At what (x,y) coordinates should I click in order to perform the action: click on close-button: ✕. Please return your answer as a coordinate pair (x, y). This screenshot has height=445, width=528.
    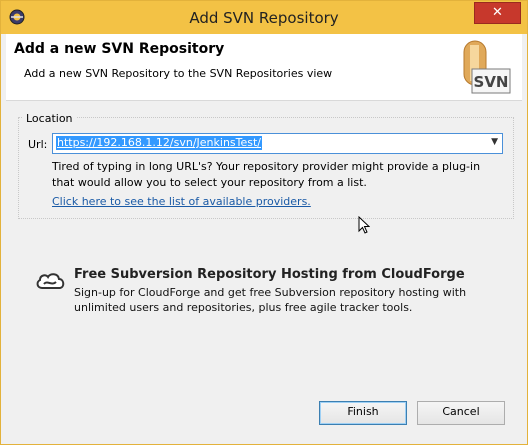
    Looking at the image, I should click on (497, 13).